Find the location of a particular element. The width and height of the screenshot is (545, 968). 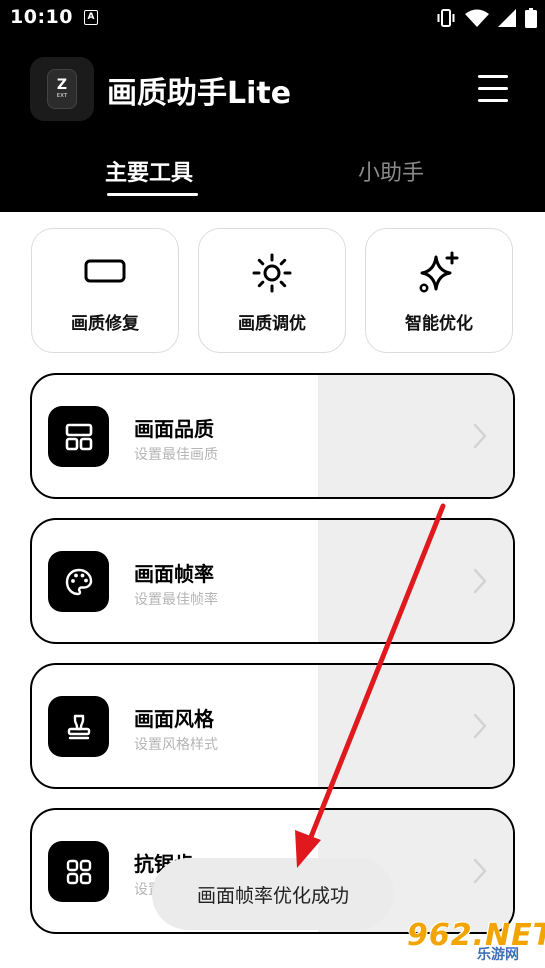

stamp-icon is located at coordinates (78, 726).